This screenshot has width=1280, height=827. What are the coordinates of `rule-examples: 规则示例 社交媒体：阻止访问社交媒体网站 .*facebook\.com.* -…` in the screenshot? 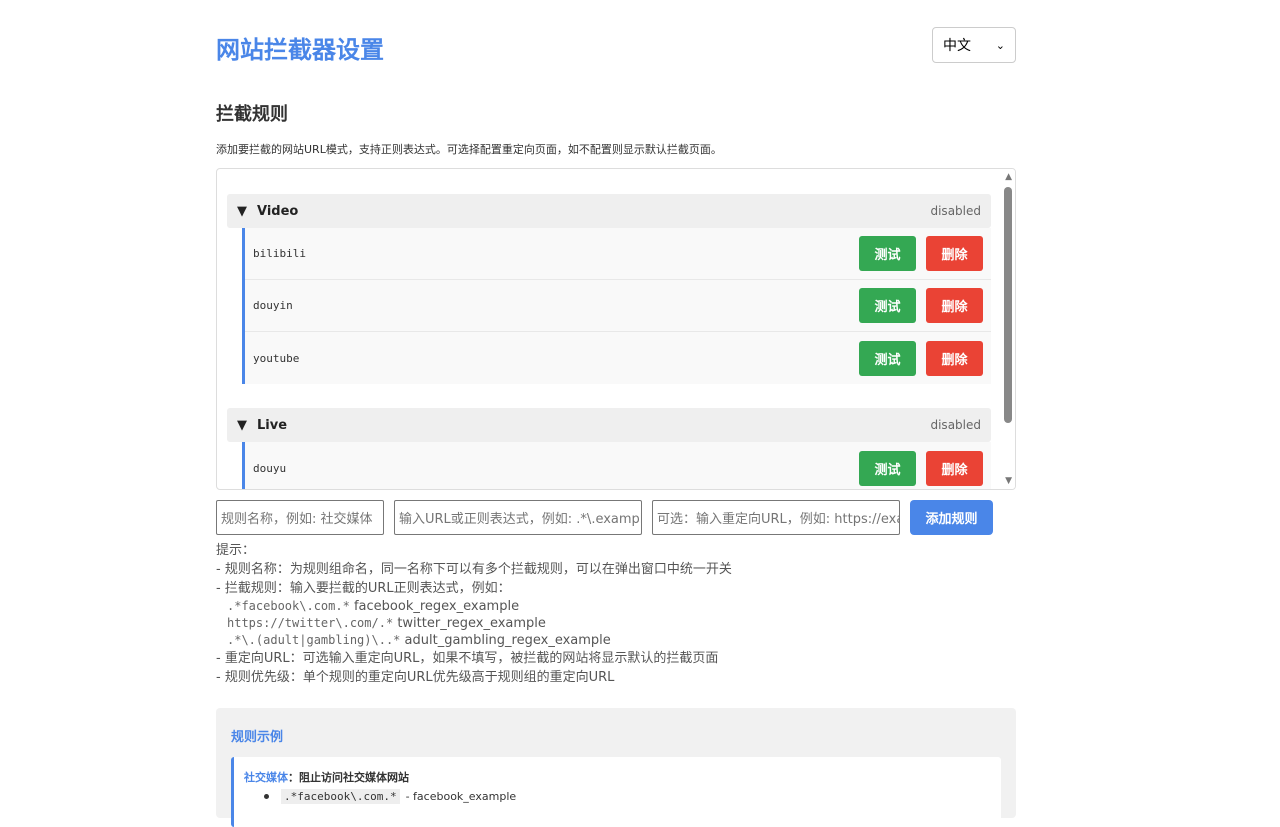 It's located at (616, 767).